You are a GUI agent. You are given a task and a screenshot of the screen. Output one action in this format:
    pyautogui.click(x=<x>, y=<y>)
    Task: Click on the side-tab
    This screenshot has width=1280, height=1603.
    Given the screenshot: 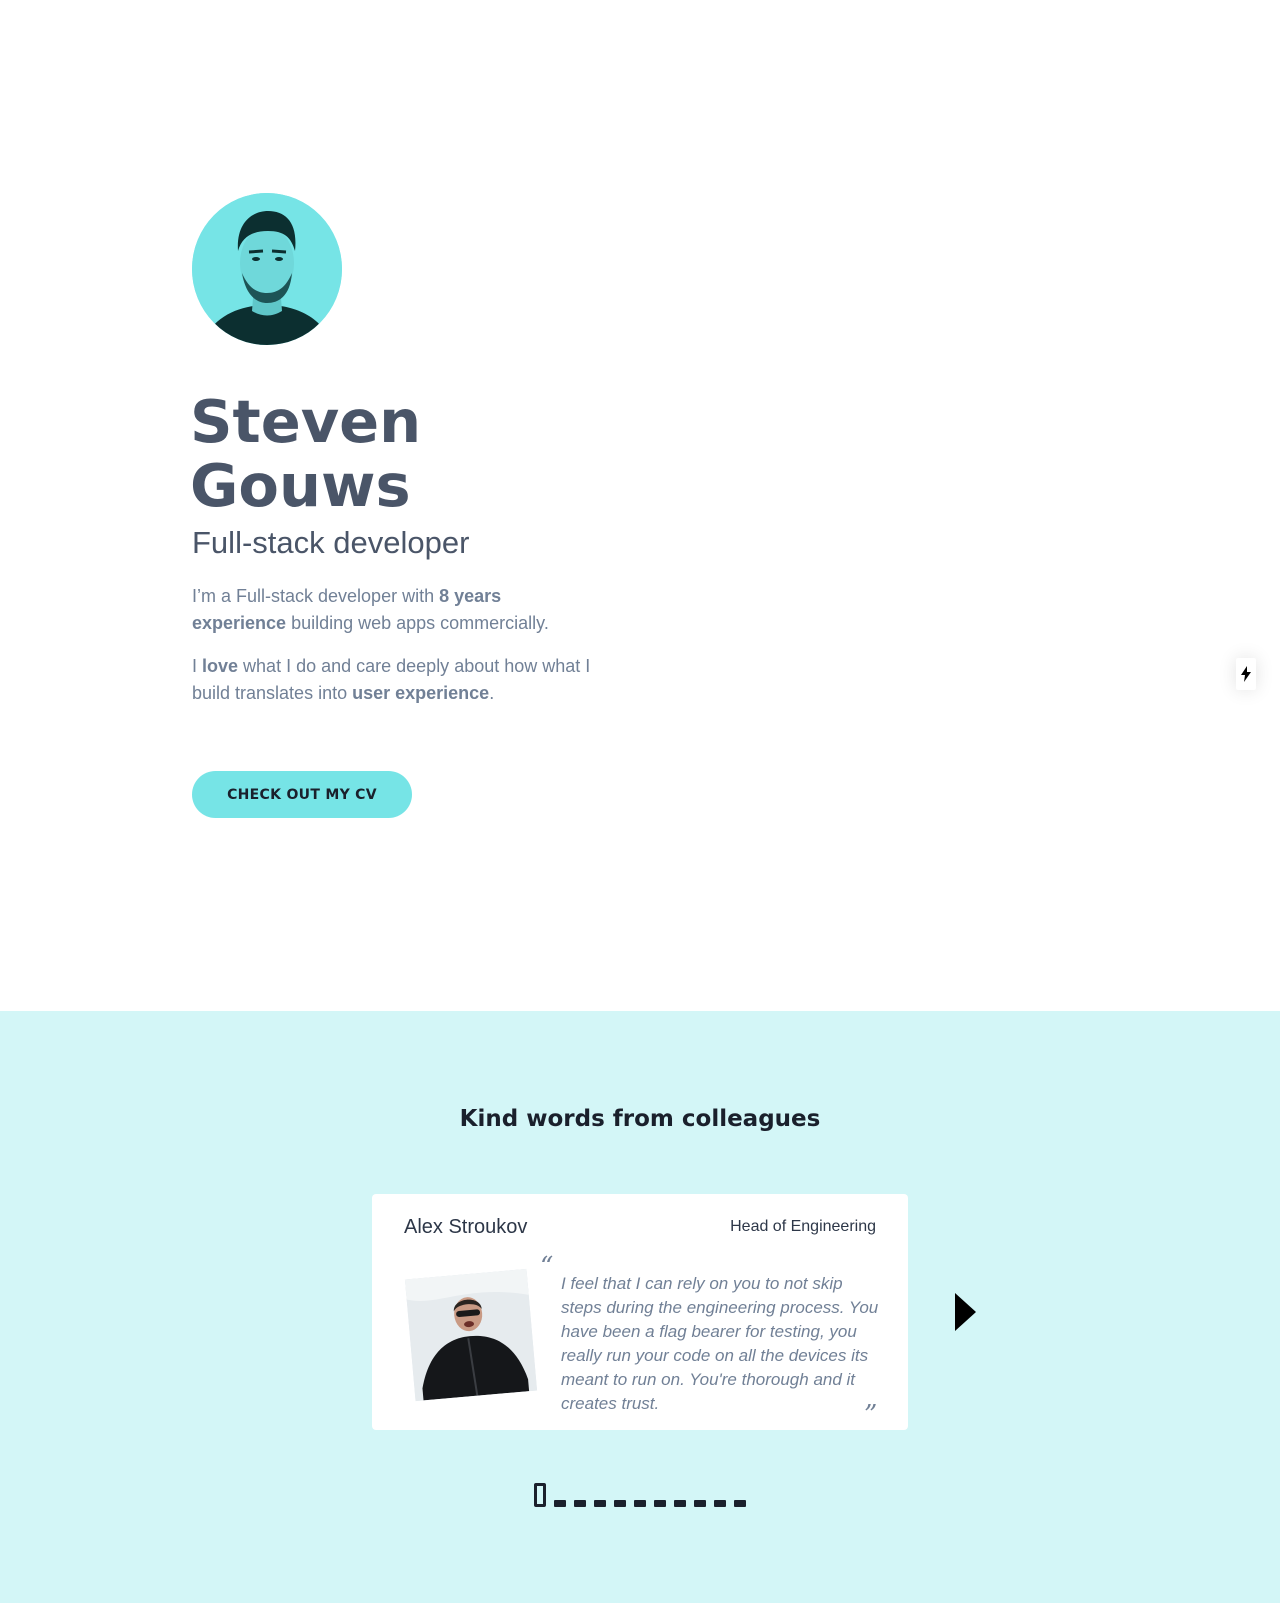 What is the action you would take?
    pyautogui.click(x=1246, y=674)
    